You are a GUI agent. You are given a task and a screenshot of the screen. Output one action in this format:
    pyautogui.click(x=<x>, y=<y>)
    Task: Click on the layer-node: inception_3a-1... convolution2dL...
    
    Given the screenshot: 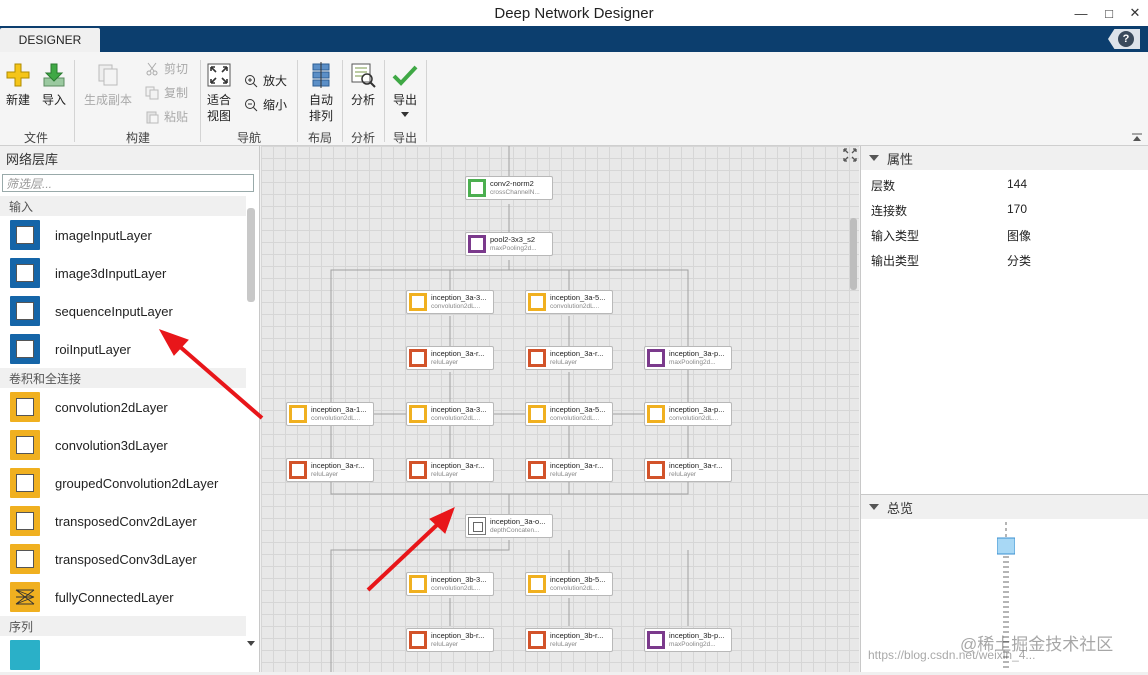 What is the action you would take?
    pyautogui.click(x=330, y=414)
    